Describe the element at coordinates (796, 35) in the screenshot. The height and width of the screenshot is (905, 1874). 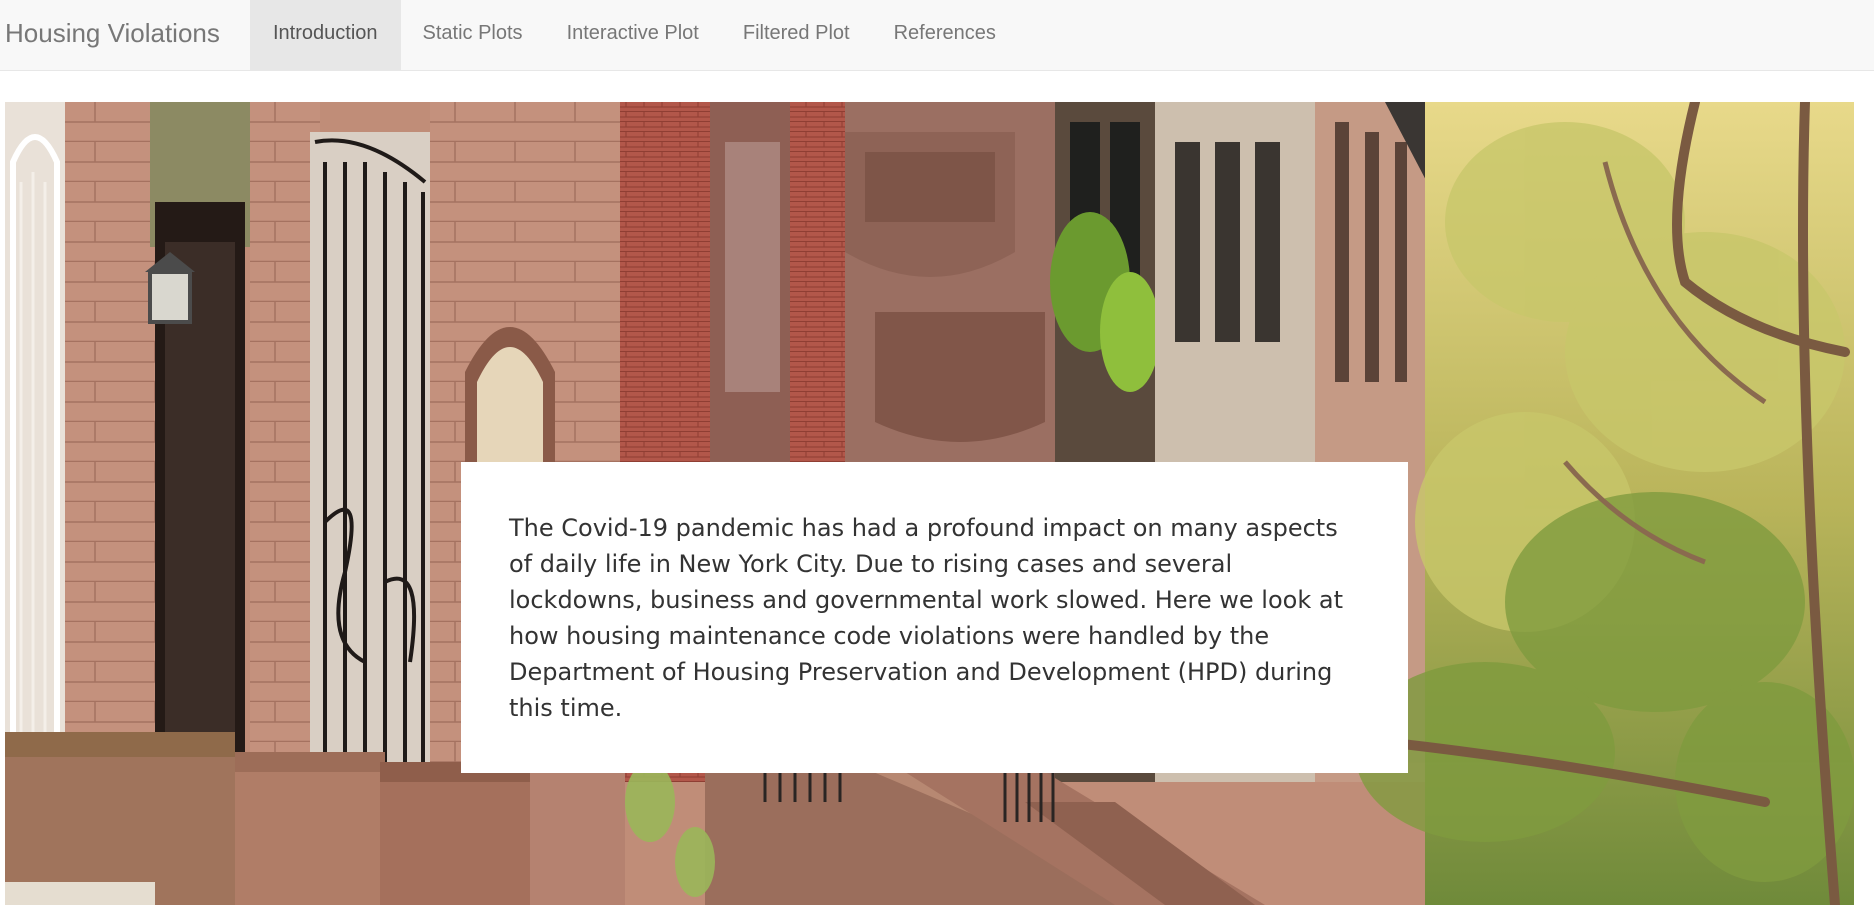
I see `tab-filtered-plot: Filtered Plot` at that location.